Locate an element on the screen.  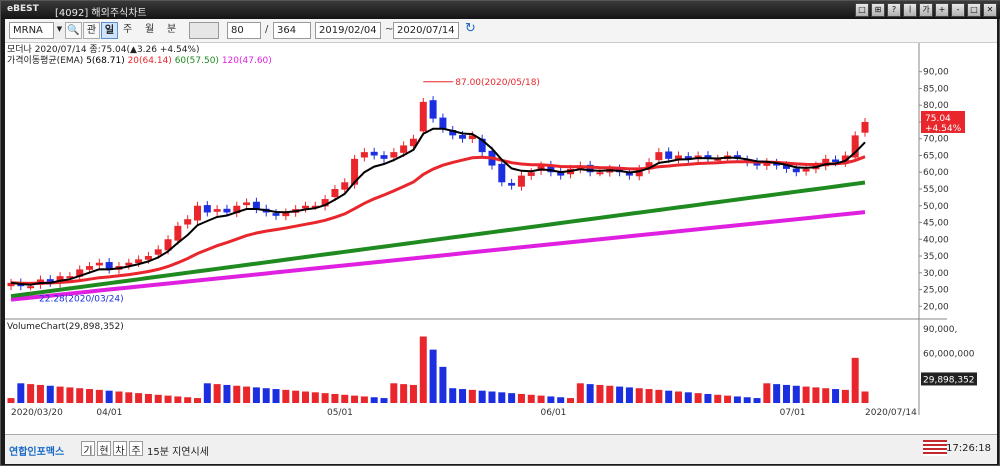
price-axis-label: 50,00 is located at coordinates (936, 207).